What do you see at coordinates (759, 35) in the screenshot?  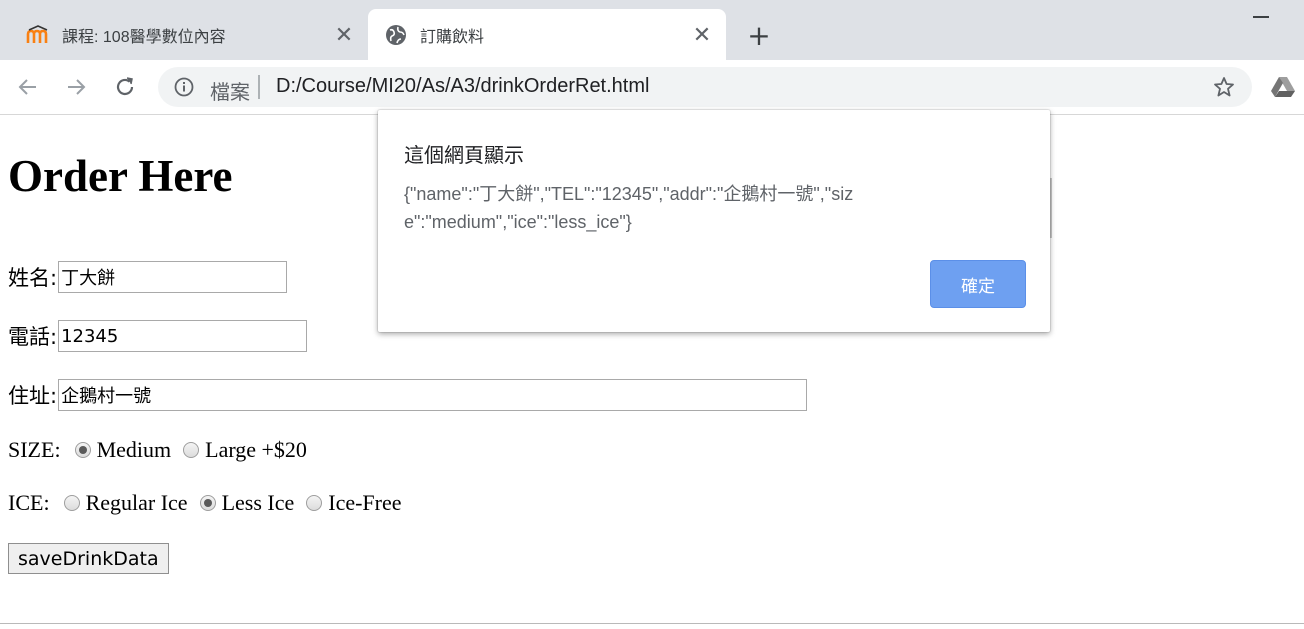 I see `new-tab-plus-icon: +` at bounding box center [759, 35].